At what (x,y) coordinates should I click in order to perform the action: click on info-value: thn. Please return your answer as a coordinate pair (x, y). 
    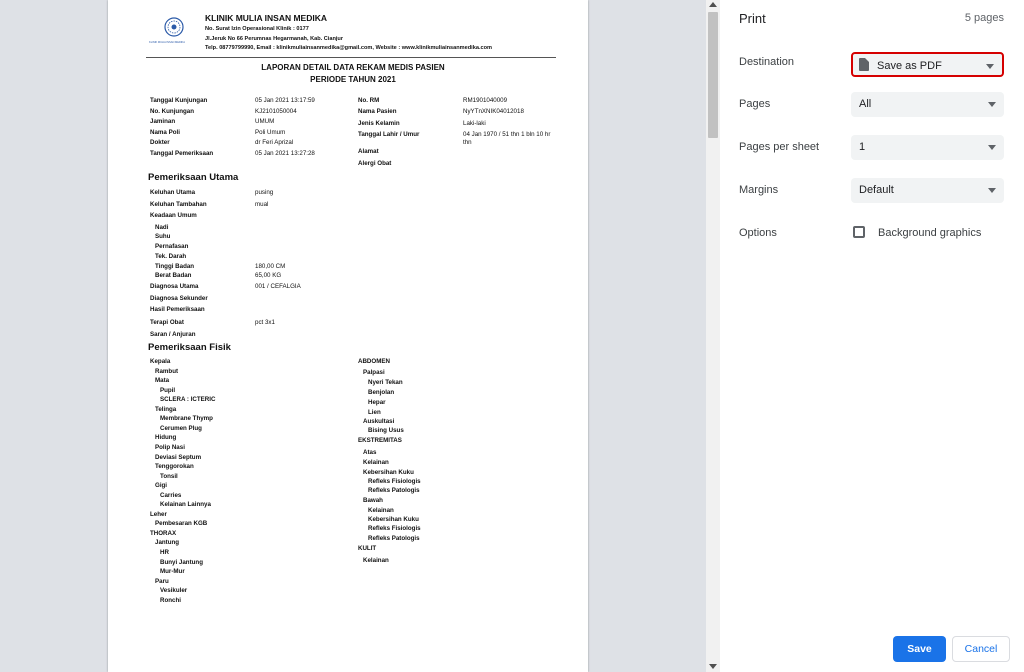
    Looking at the image, I should click on (467, 142).